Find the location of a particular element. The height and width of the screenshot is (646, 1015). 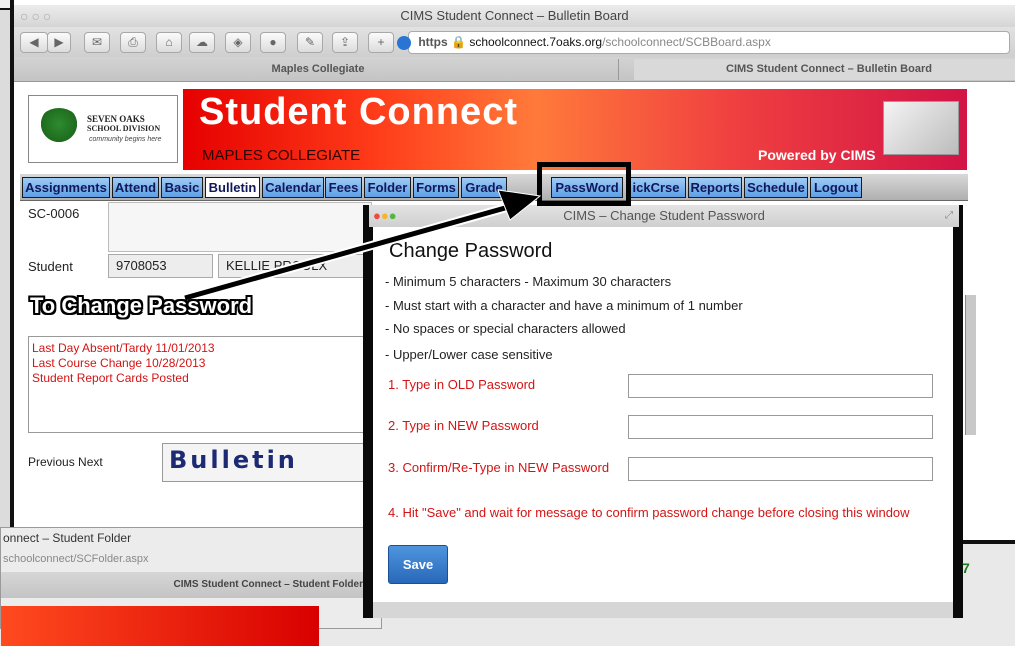

callout-text: To Change Password is located at coordinates (141, 305).